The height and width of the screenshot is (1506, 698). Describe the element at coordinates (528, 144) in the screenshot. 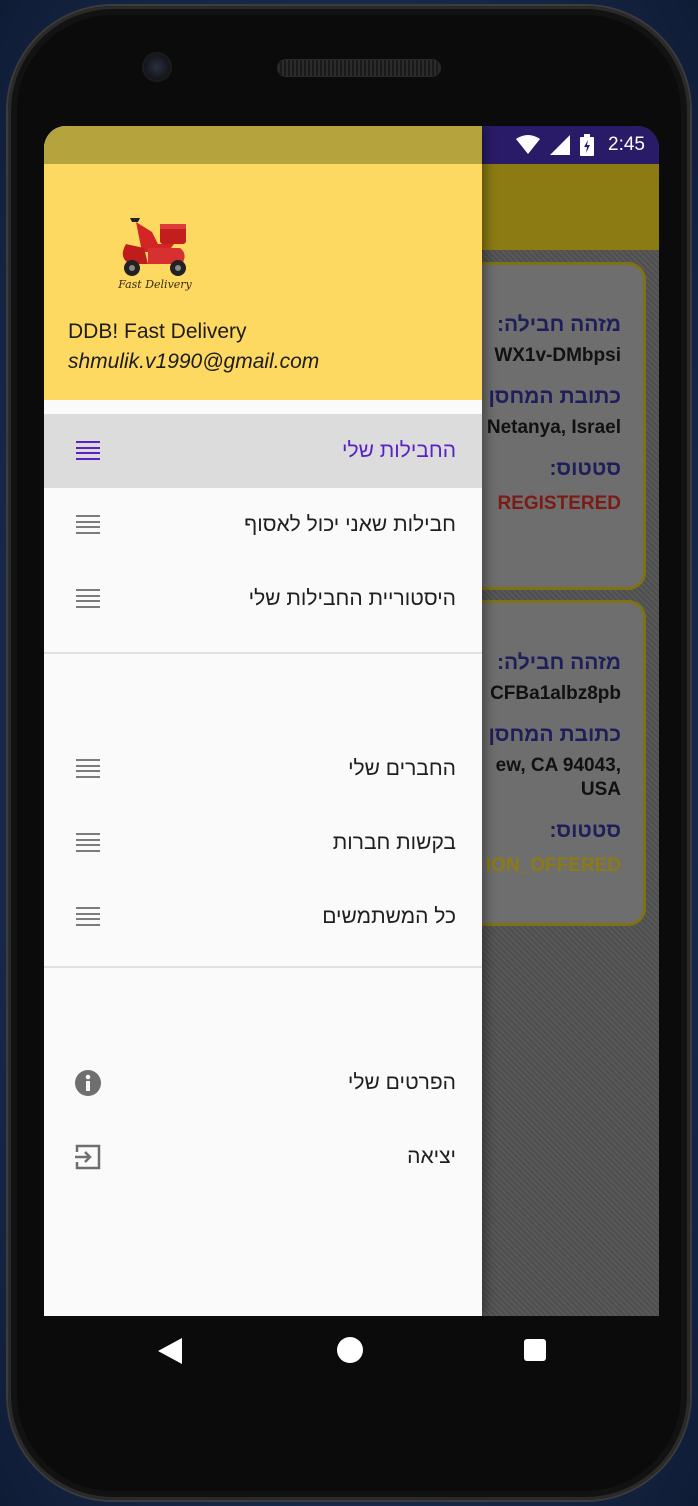

I see `wifi-icon` at that location.